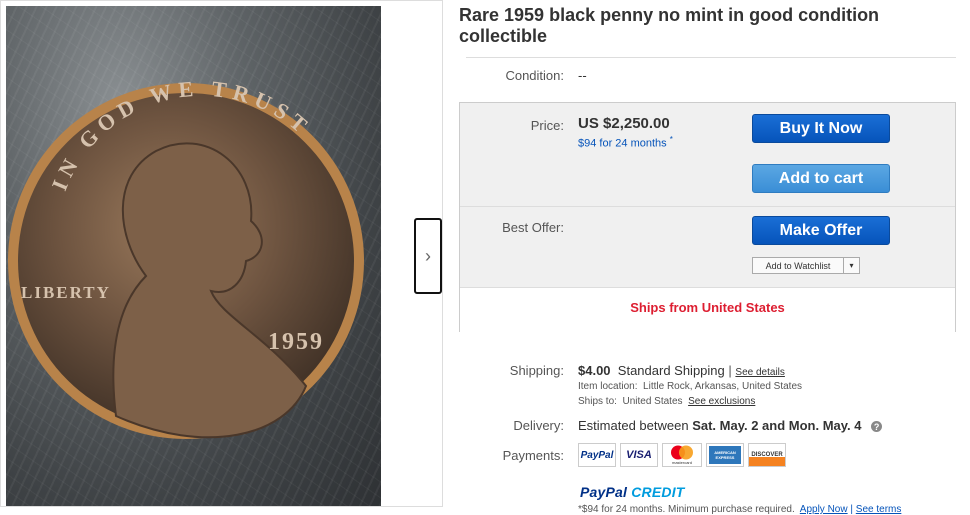  Describe the element at coordinates (538, 425) in the screenshot. I see `delivery-label: Delivery:` at that location.